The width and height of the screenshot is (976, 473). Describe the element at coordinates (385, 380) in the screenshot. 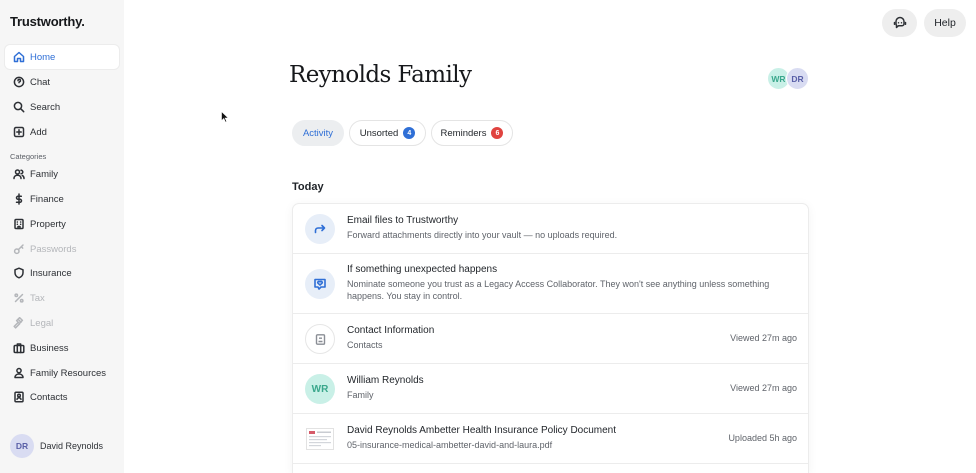

I see `item-title: William Reynolds` at that location.